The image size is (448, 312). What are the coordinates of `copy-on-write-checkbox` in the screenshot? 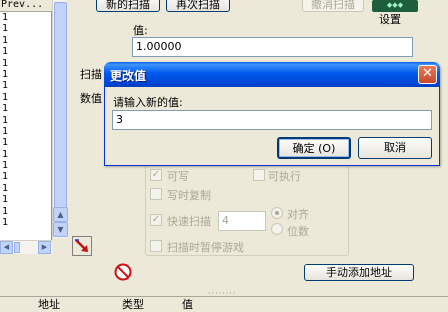 It's located at (156, 194).